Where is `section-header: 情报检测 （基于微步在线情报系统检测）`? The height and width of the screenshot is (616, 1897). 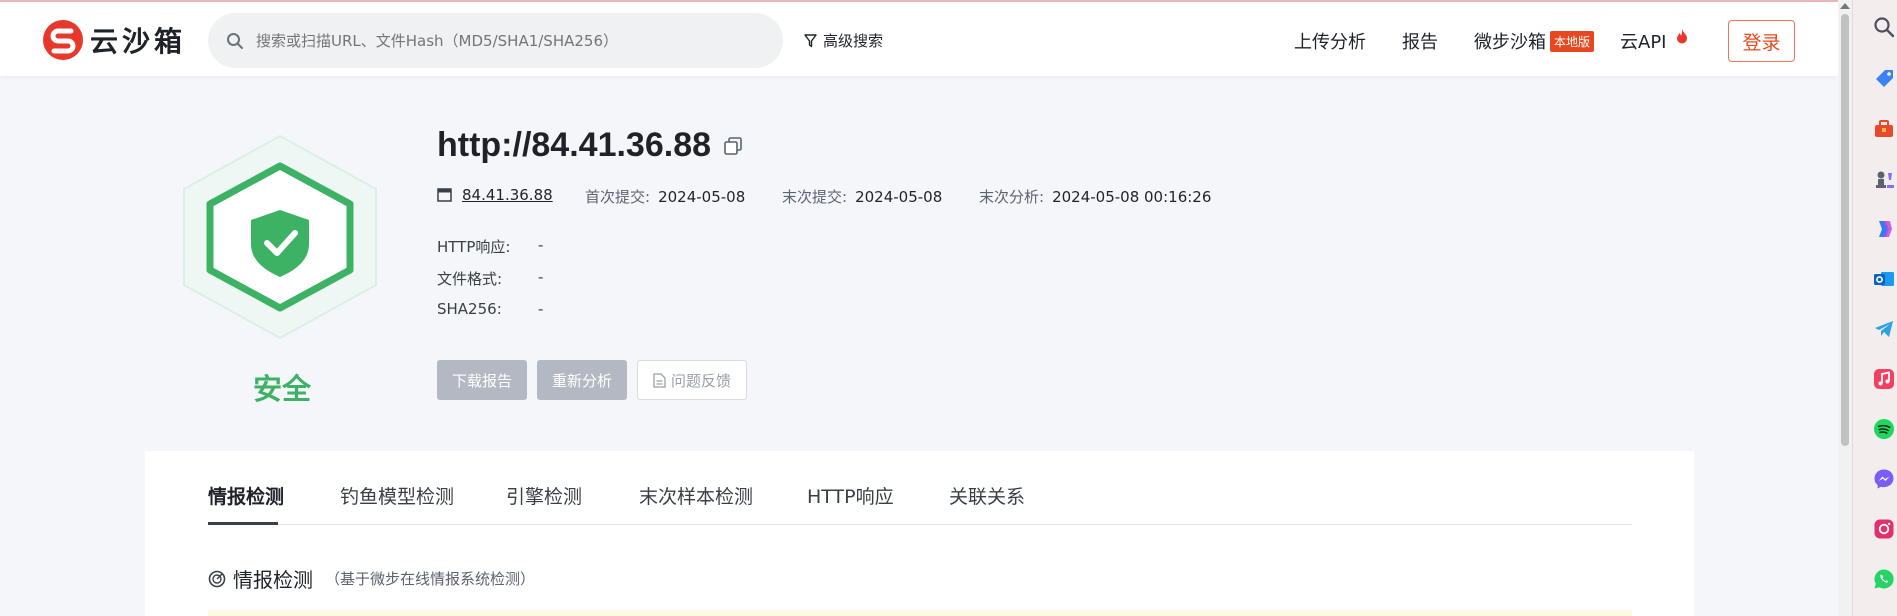 section-header: 情报检测 （基于微步在线情报系统检测） is located at coordinates (371, 578).